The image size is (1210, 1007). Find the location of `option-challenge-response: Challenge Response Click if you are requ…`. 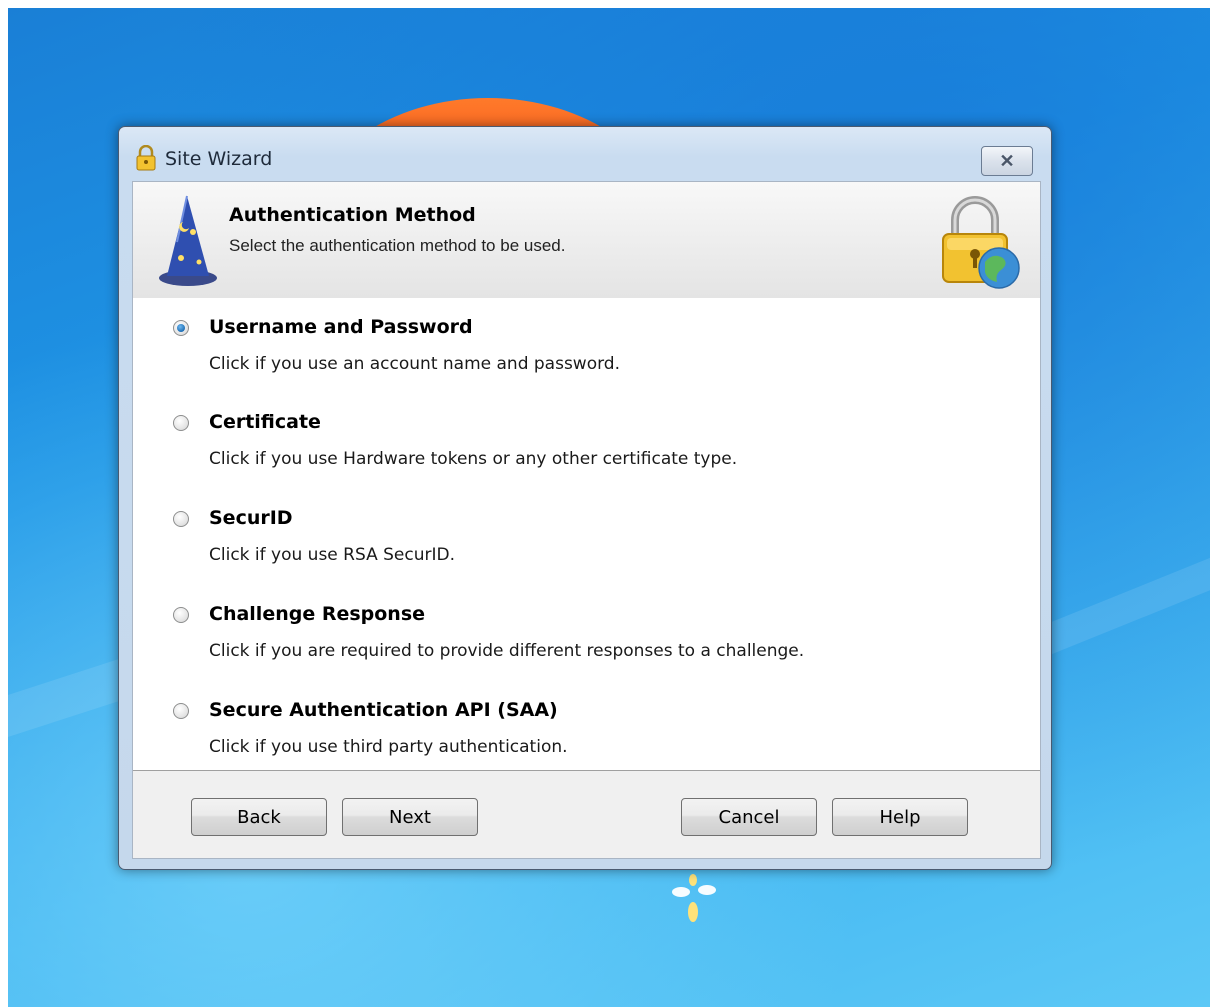

option-challenge-response: Challenge Response Click if you are requ… is located at coordinates (583, 635).